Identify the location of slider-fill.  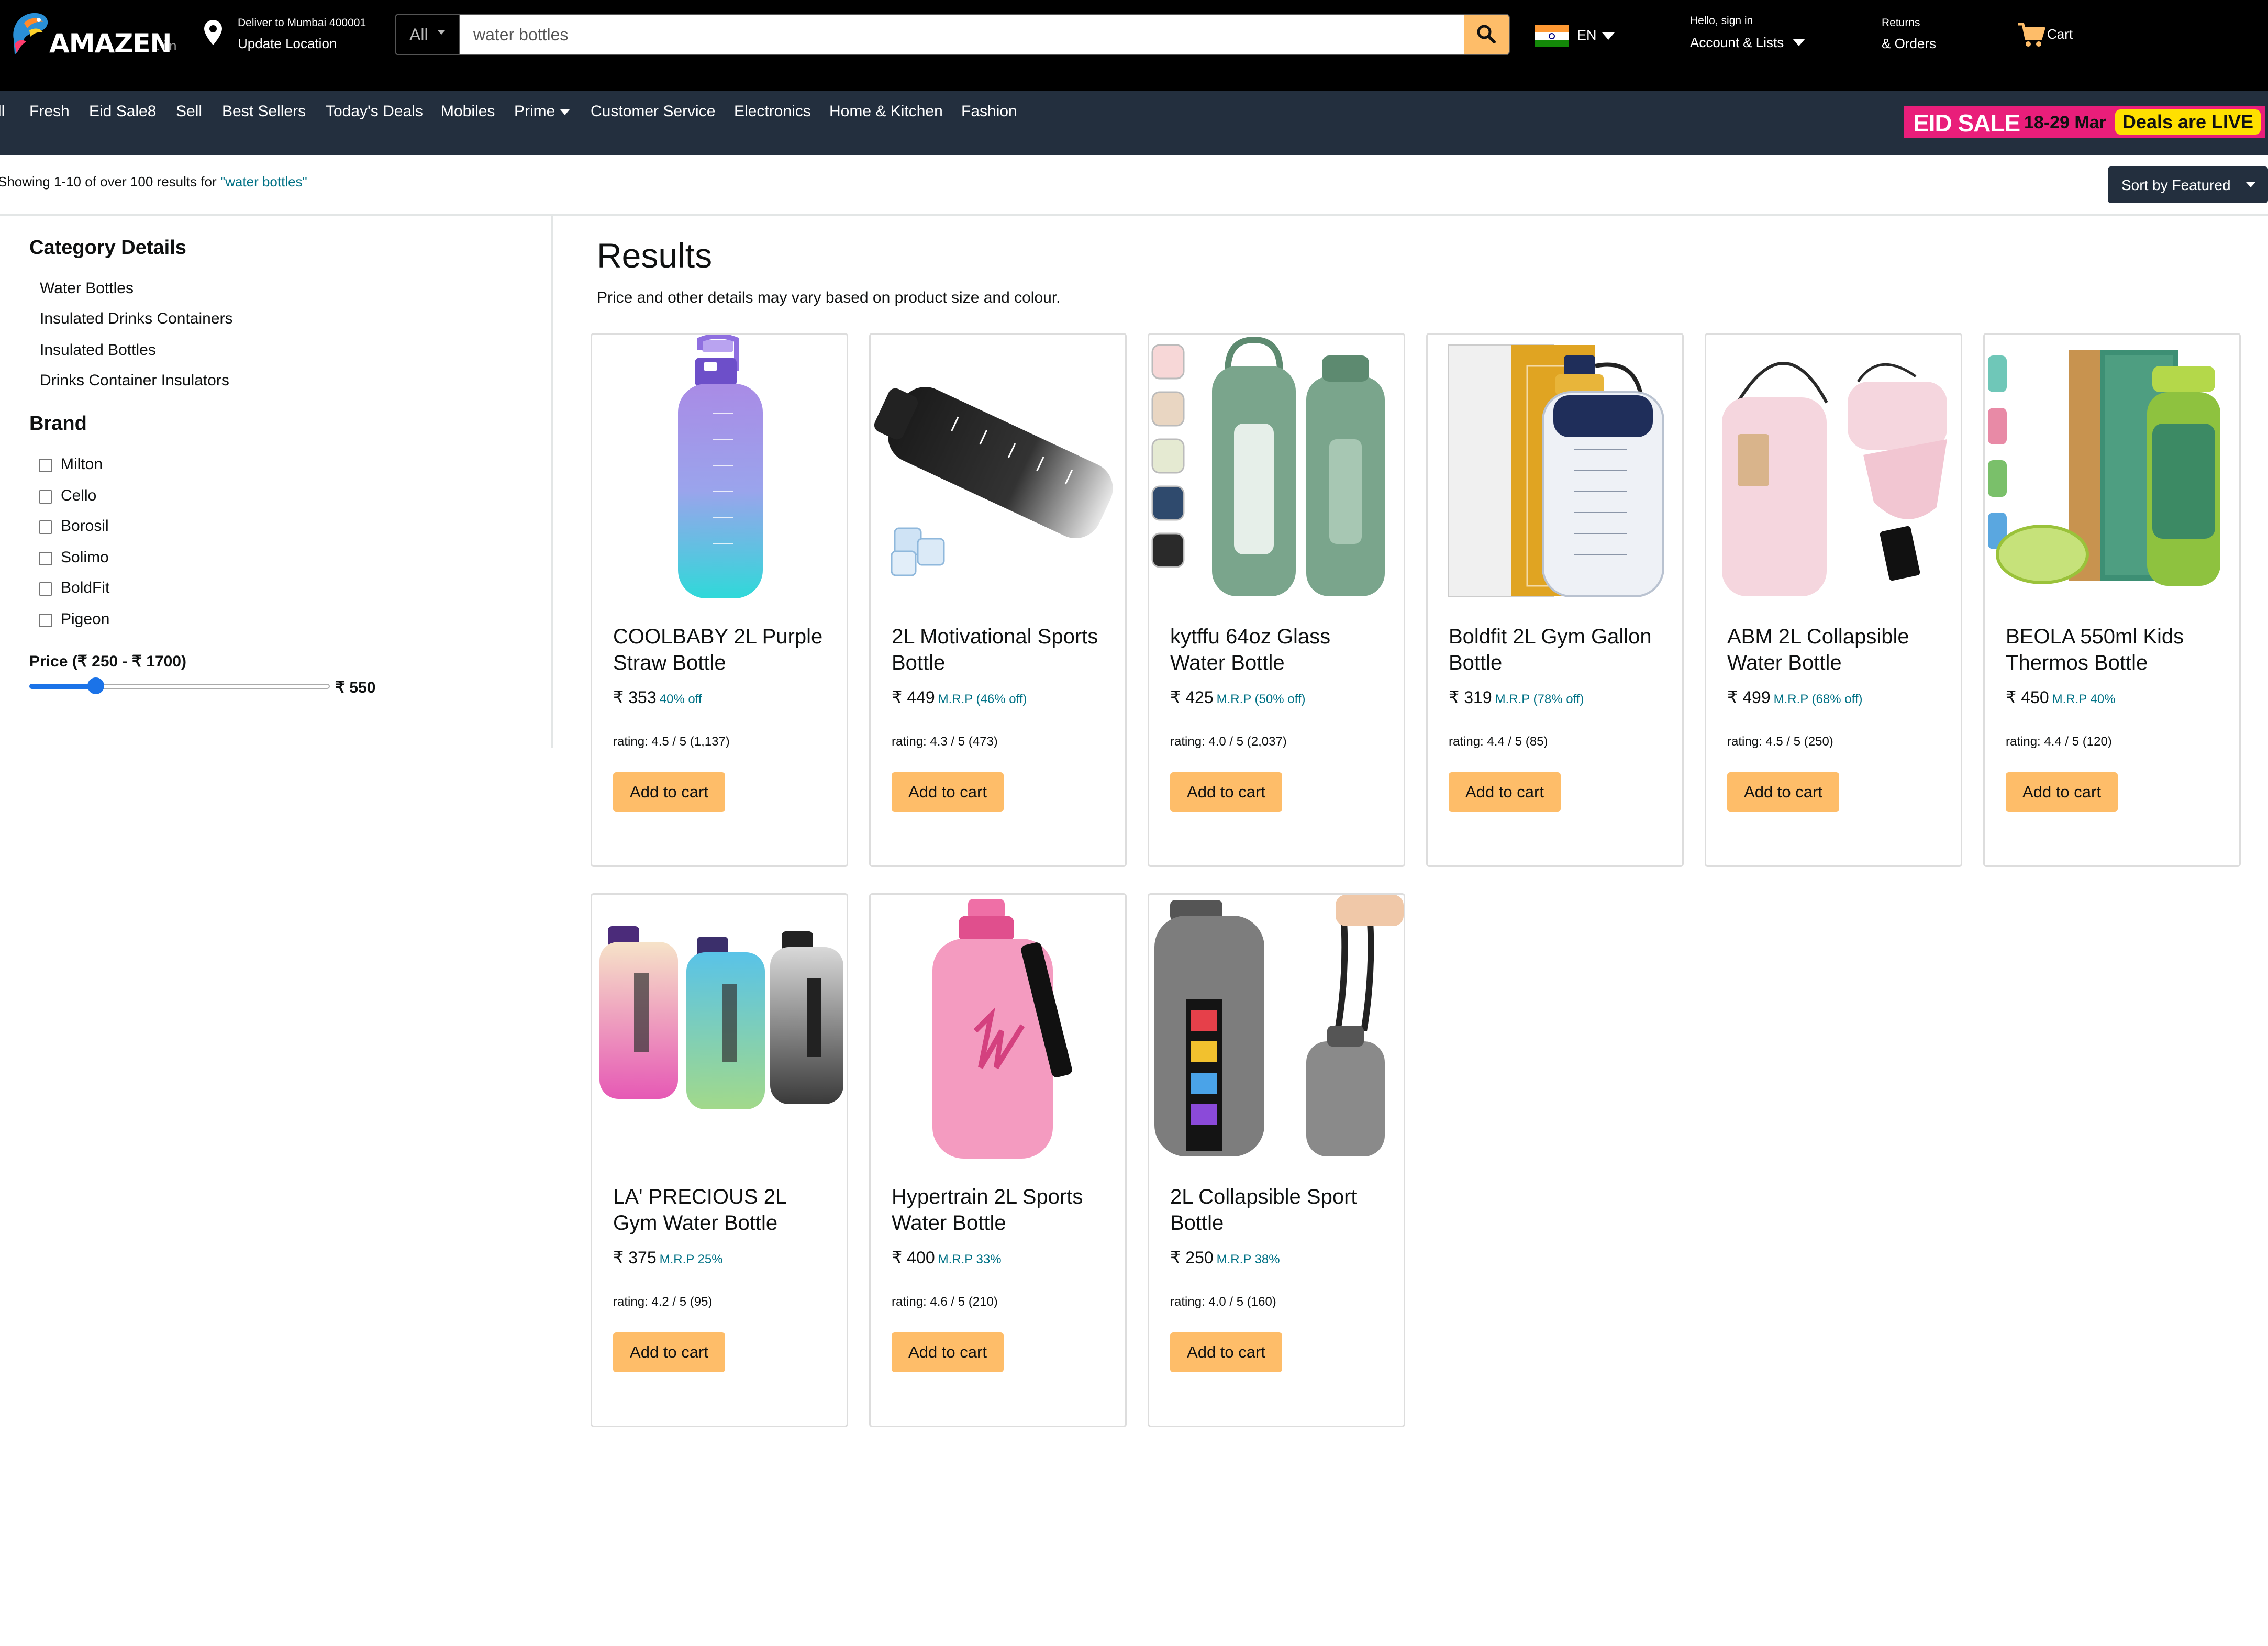
(62, 686).